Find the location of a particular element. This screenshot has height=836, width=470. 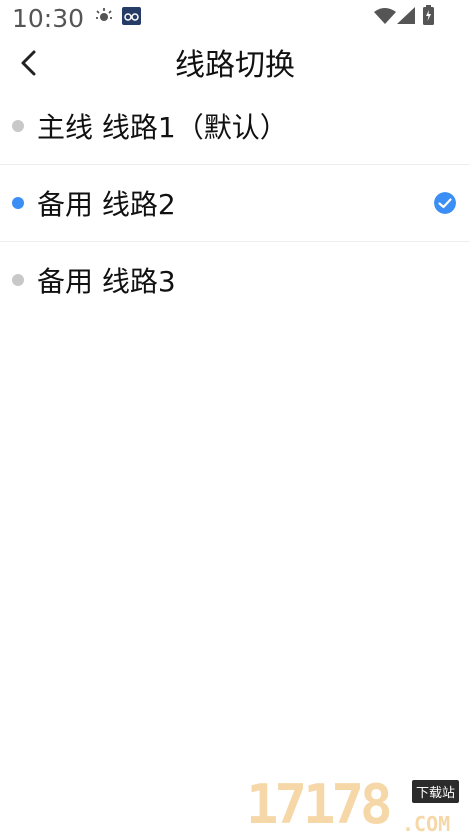

watermark-badge: 下载站 is located at coordinates (436, 791).